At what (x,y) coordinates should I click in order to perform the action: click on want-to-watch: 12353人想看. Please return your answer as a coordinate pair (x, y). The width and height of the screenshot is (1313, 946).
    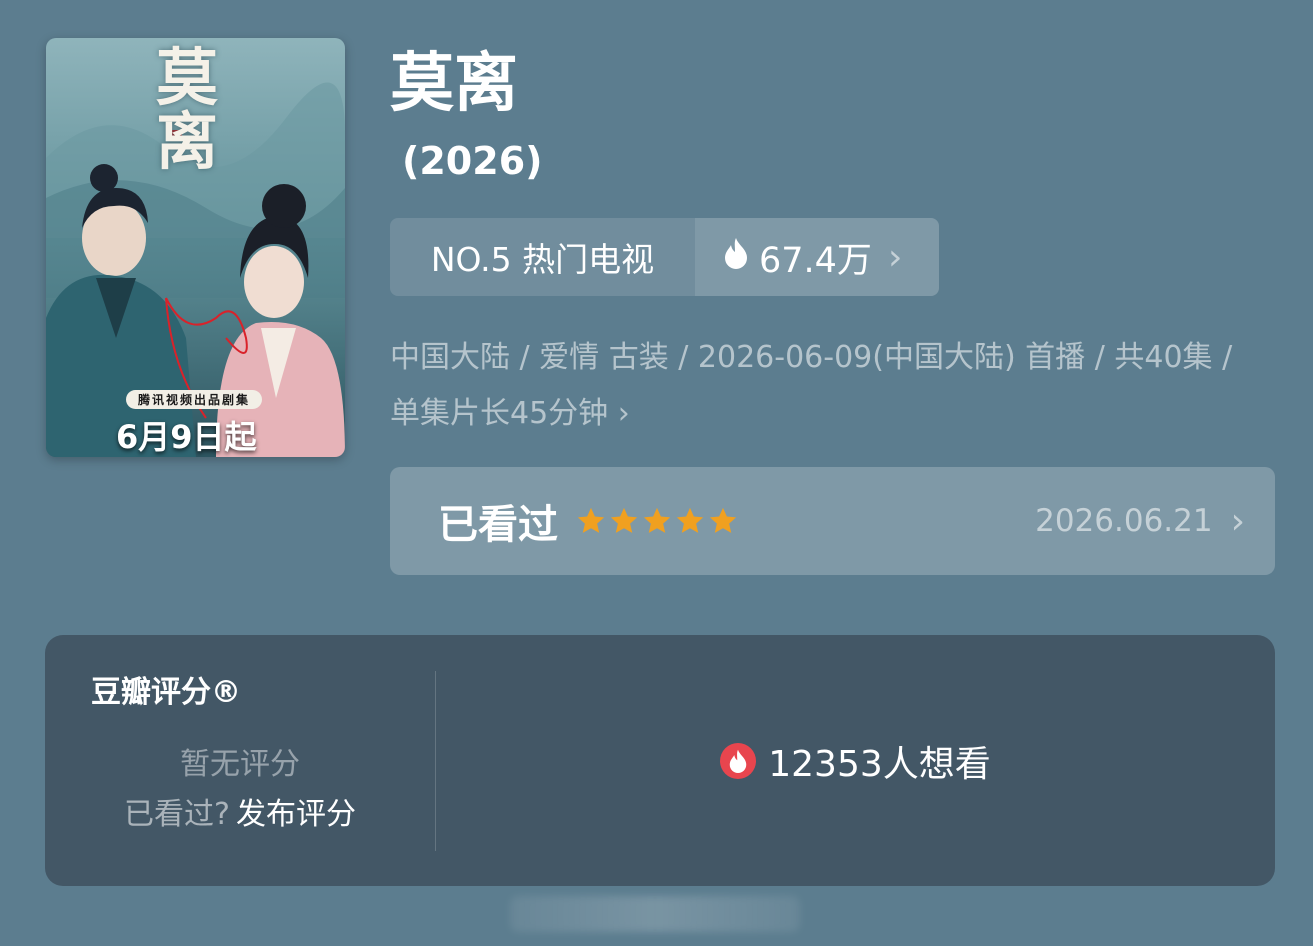
    Looking at the image, I should click on (855, 761).